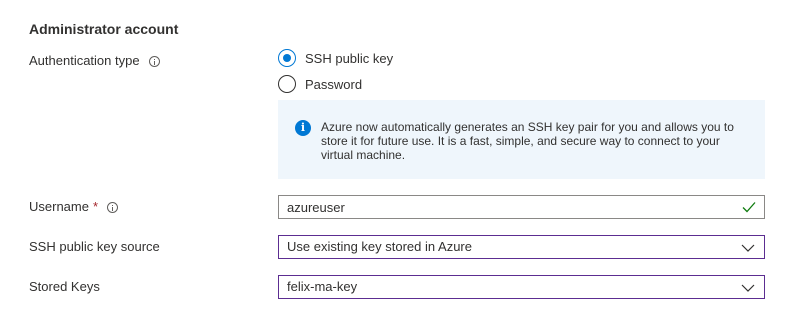 The height and width of the screenshot is (316, 805). I want to click on authentication-type-label-row: Authentication type, so click(94, 61).